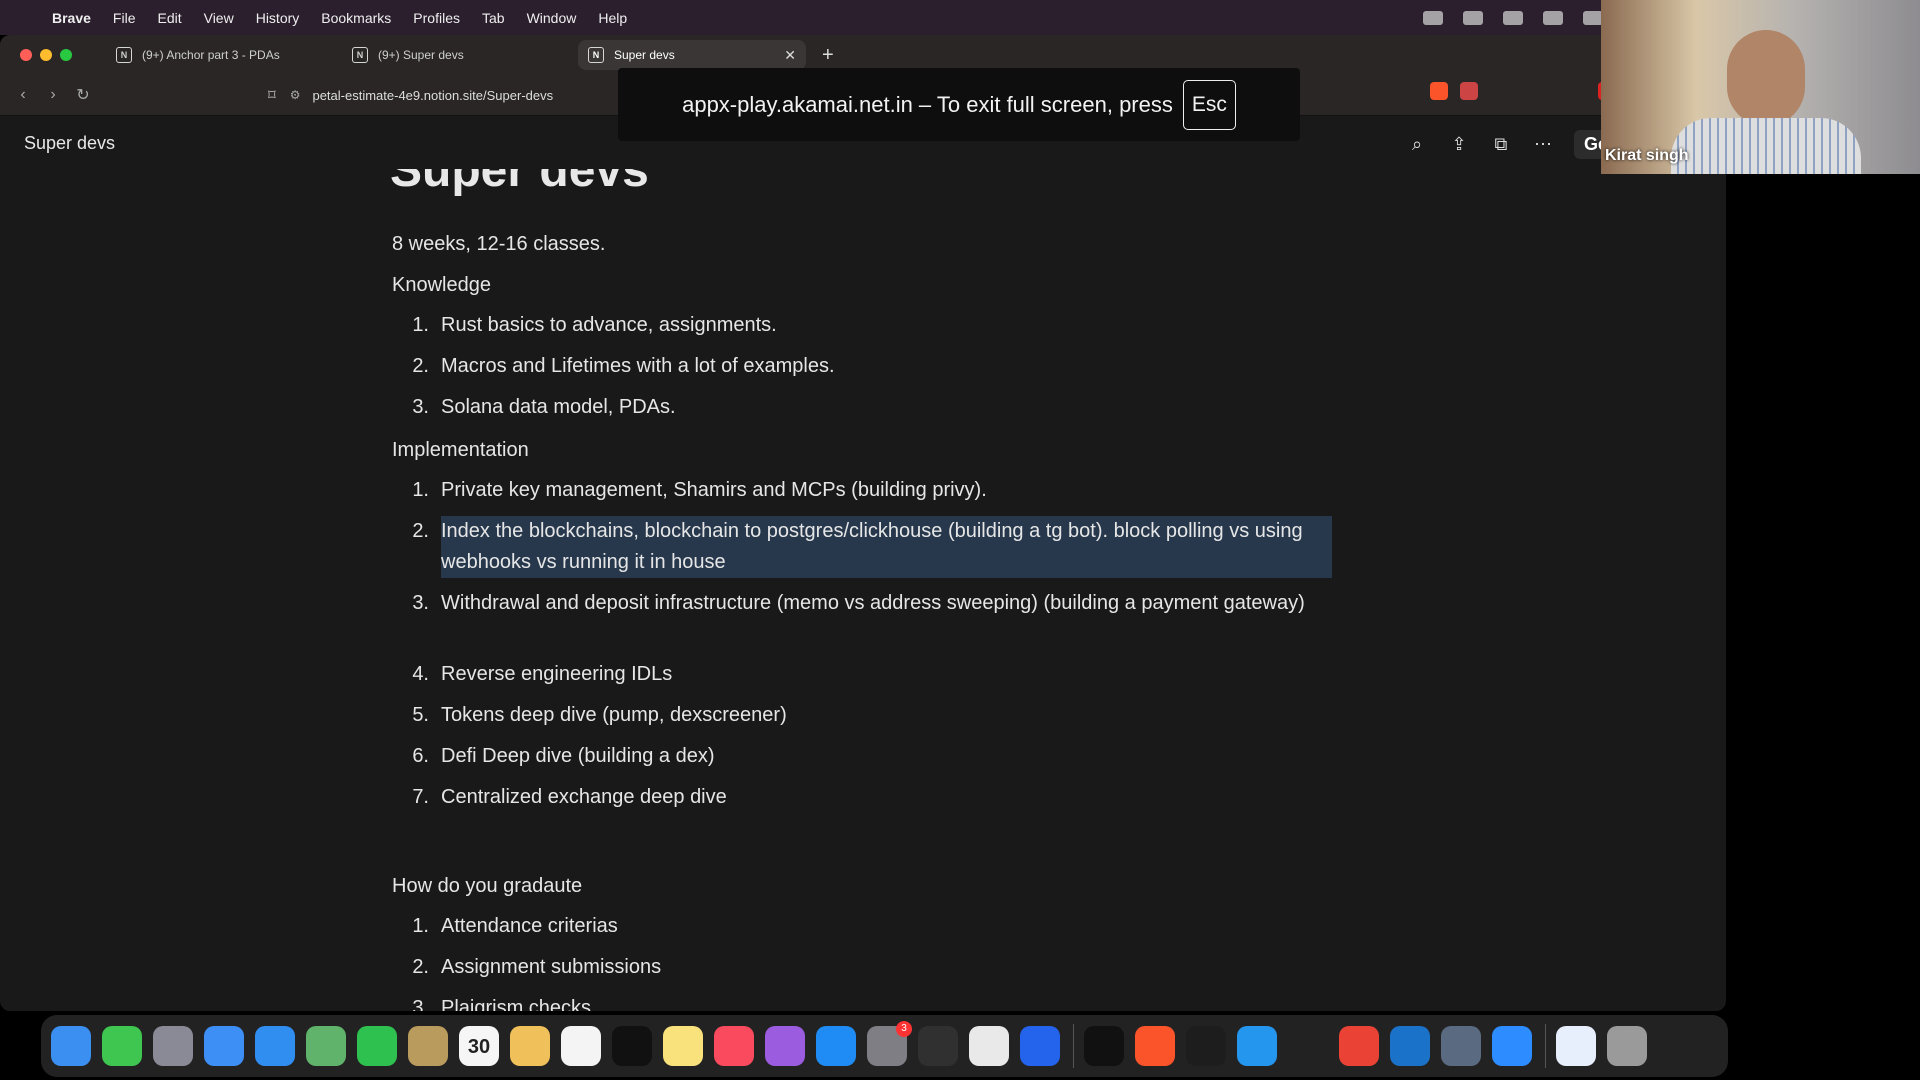 Image resolution: width=1920 pixels, height=1080 pixels. I want to click on terminal-icon, so click(1104, 1046).